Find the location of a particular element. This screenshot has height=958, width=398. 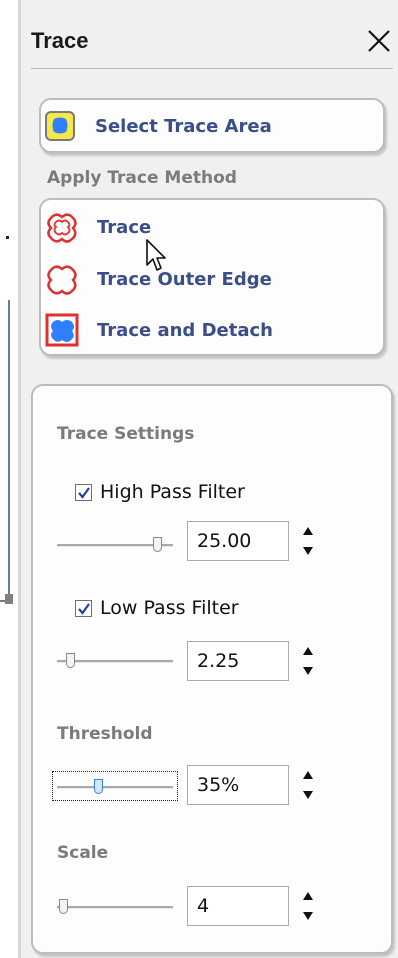

close-button is located at coordinates (379, 41).